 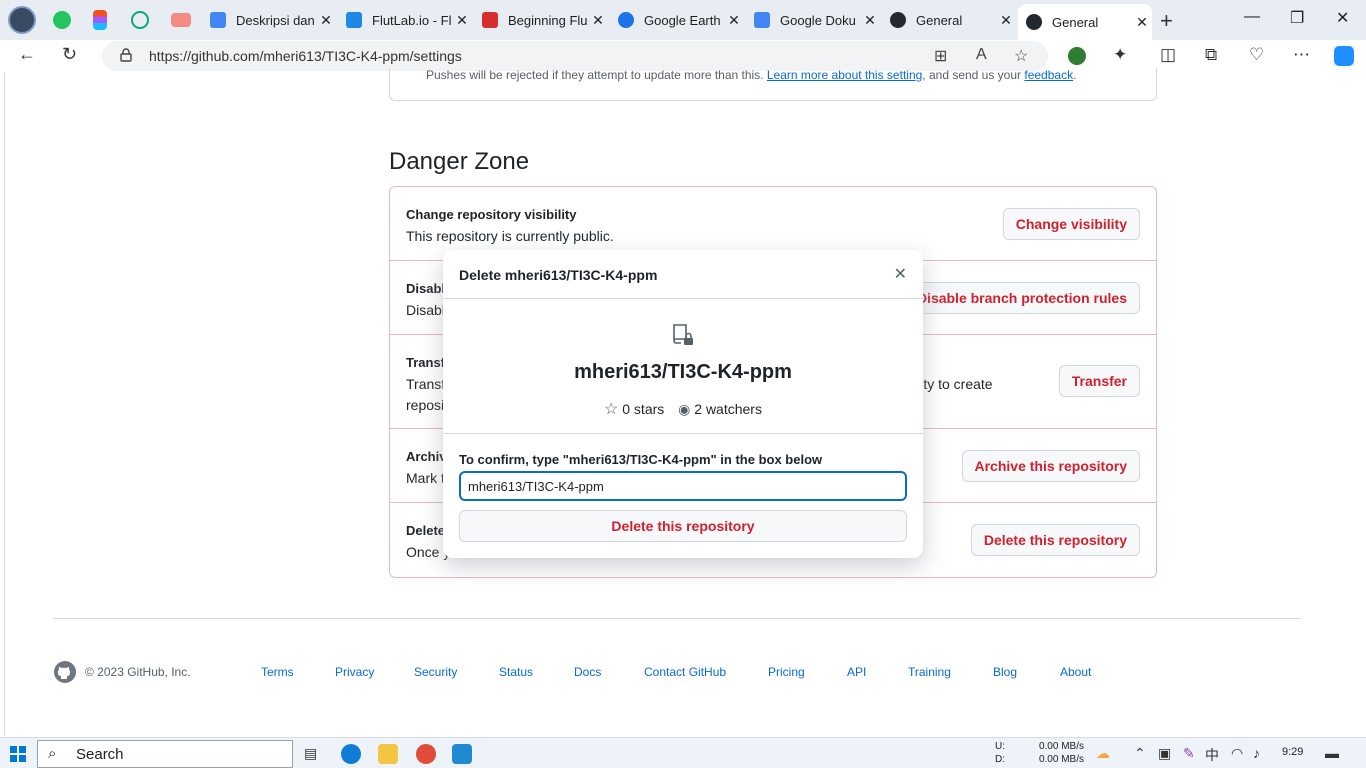 What do you see at coordinates (1099, 381) in the screenshot?
I see `transfer-button: Transfer` at bounding box center [1099, 381].